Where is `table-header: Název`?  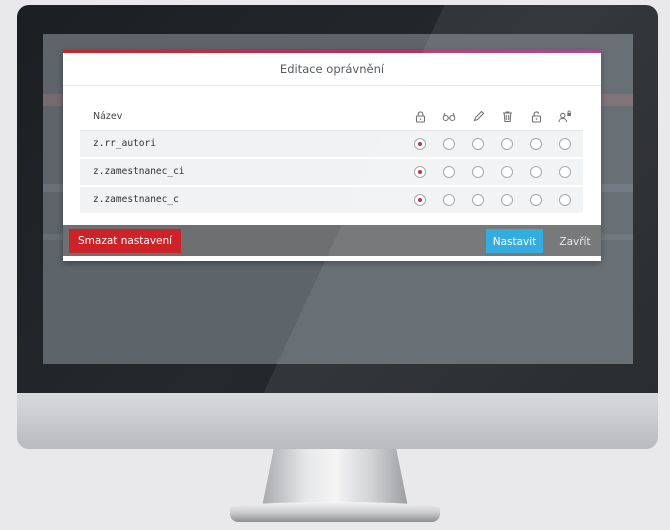
table-header: Název is located at coordinates (331, 115).